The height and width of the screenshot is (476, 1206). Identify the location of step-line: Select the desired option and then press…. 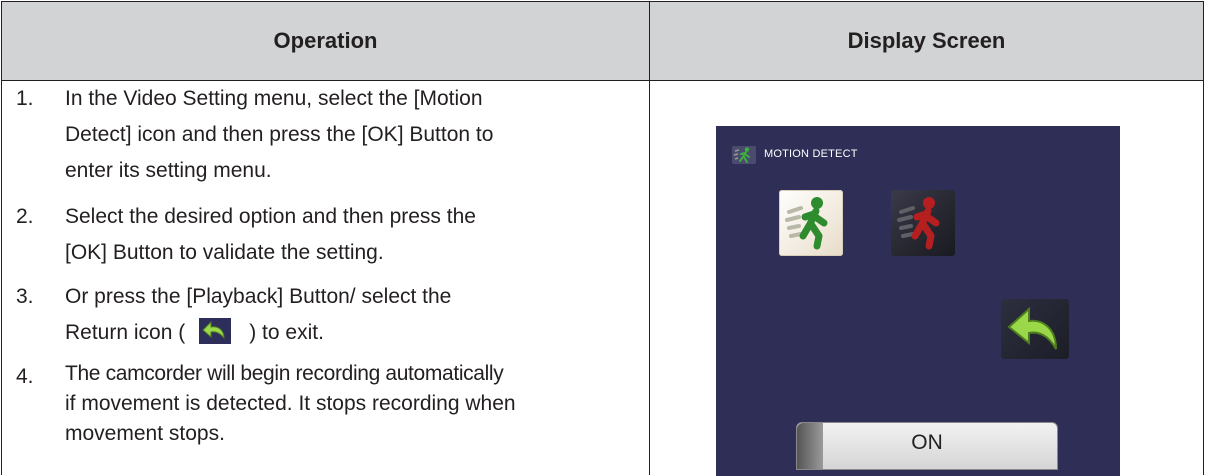
(270, 216).